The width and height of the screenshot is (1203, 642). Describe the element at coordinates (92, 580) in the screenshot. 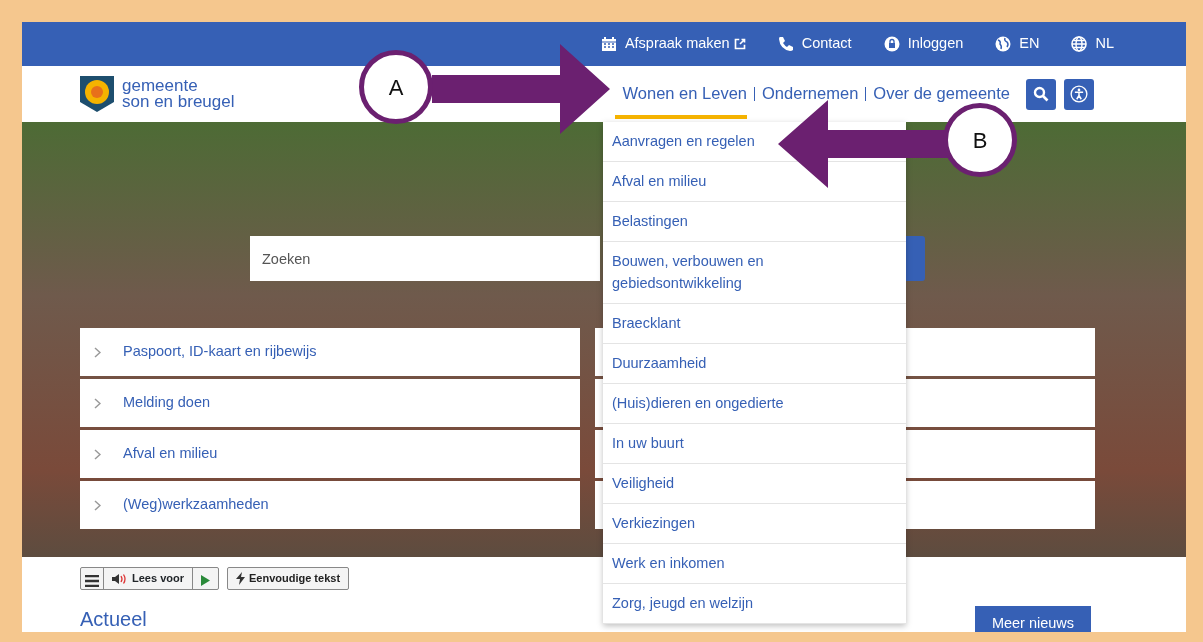

I see `menu-icon` at that location.